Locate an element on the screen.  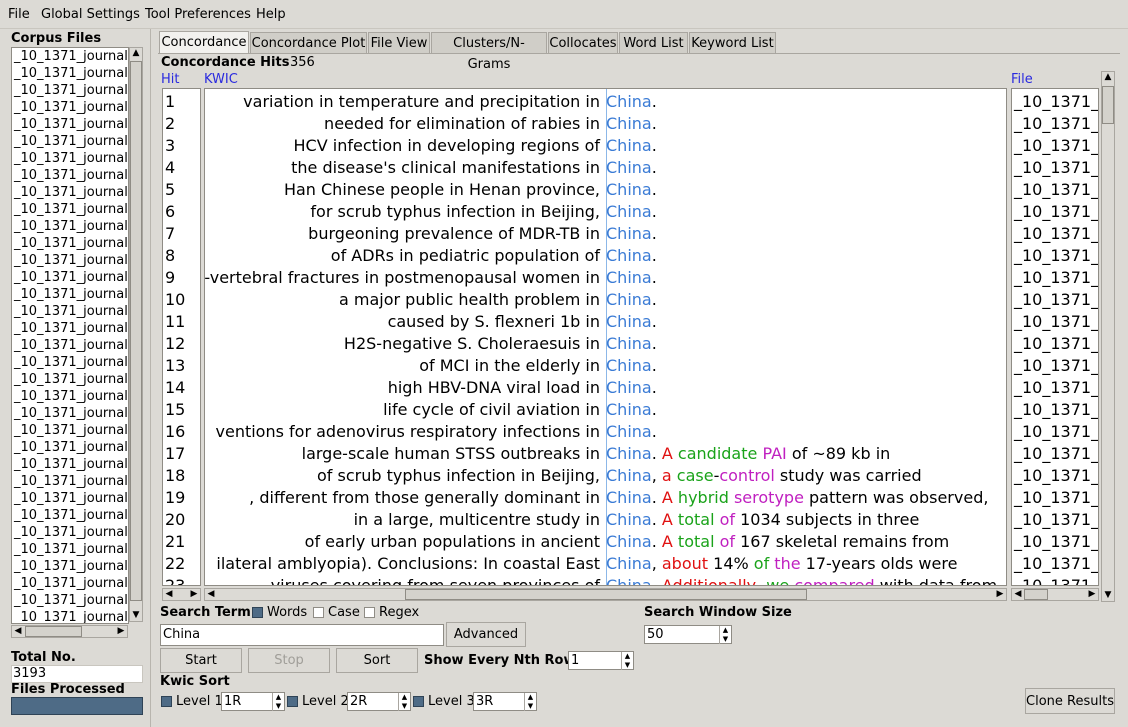
kwic-left-context: high HBV-DNA viral load in is located at coordinates (494, 388).